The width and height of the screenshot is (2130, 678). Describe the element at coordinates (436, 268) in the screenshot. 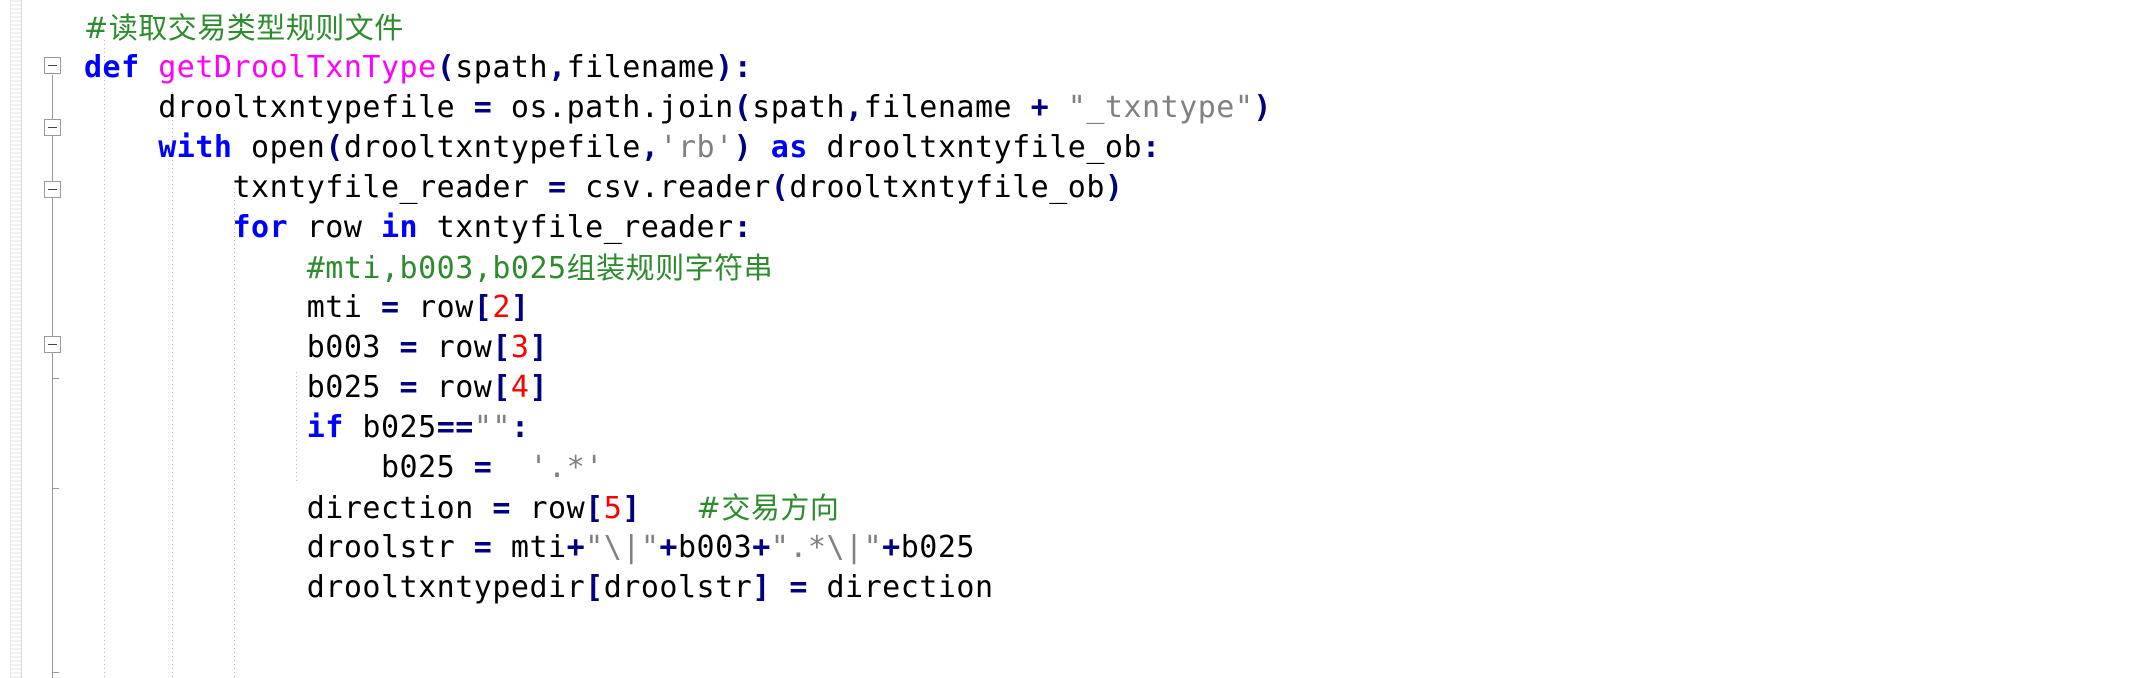

I see `code-token-cmt: #mti,b003,b025` at that location.